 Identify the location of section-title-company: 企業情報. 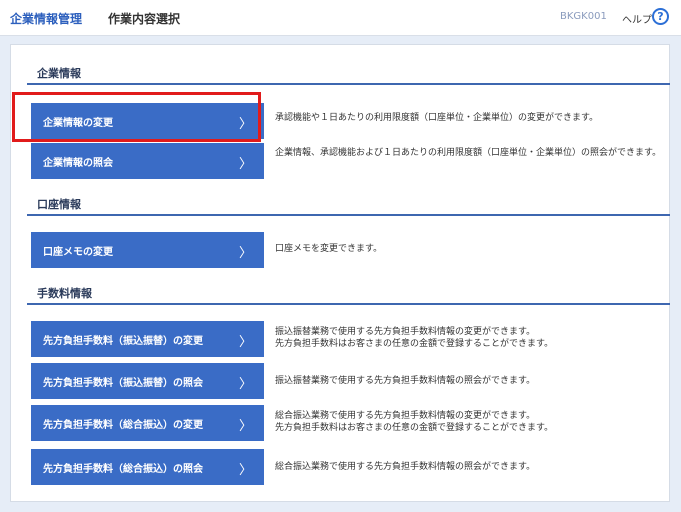
(348, 75).